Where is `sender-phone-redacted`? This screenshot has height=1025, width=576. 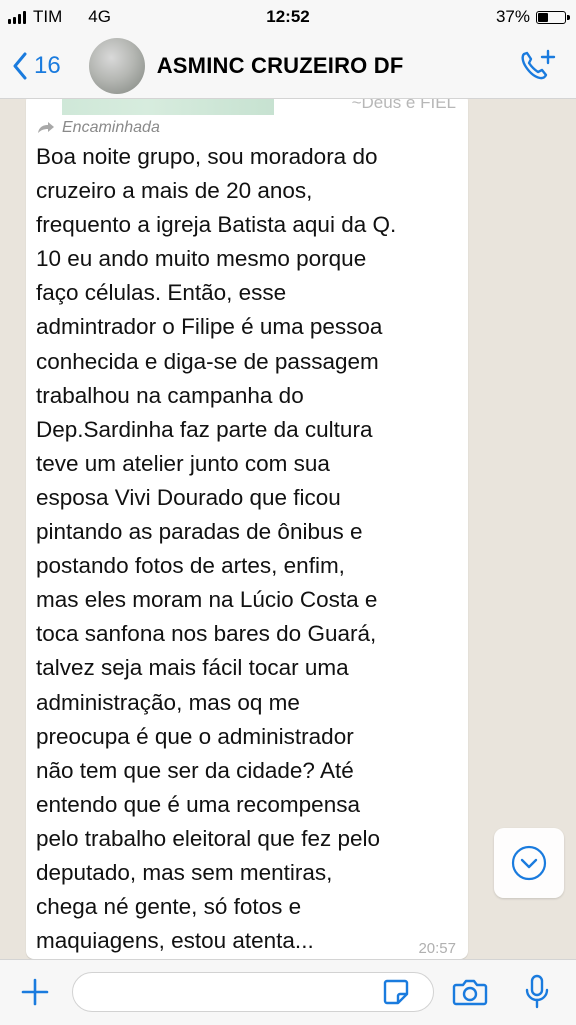 sender-phone-redacted is located at coordinates (168, 107).